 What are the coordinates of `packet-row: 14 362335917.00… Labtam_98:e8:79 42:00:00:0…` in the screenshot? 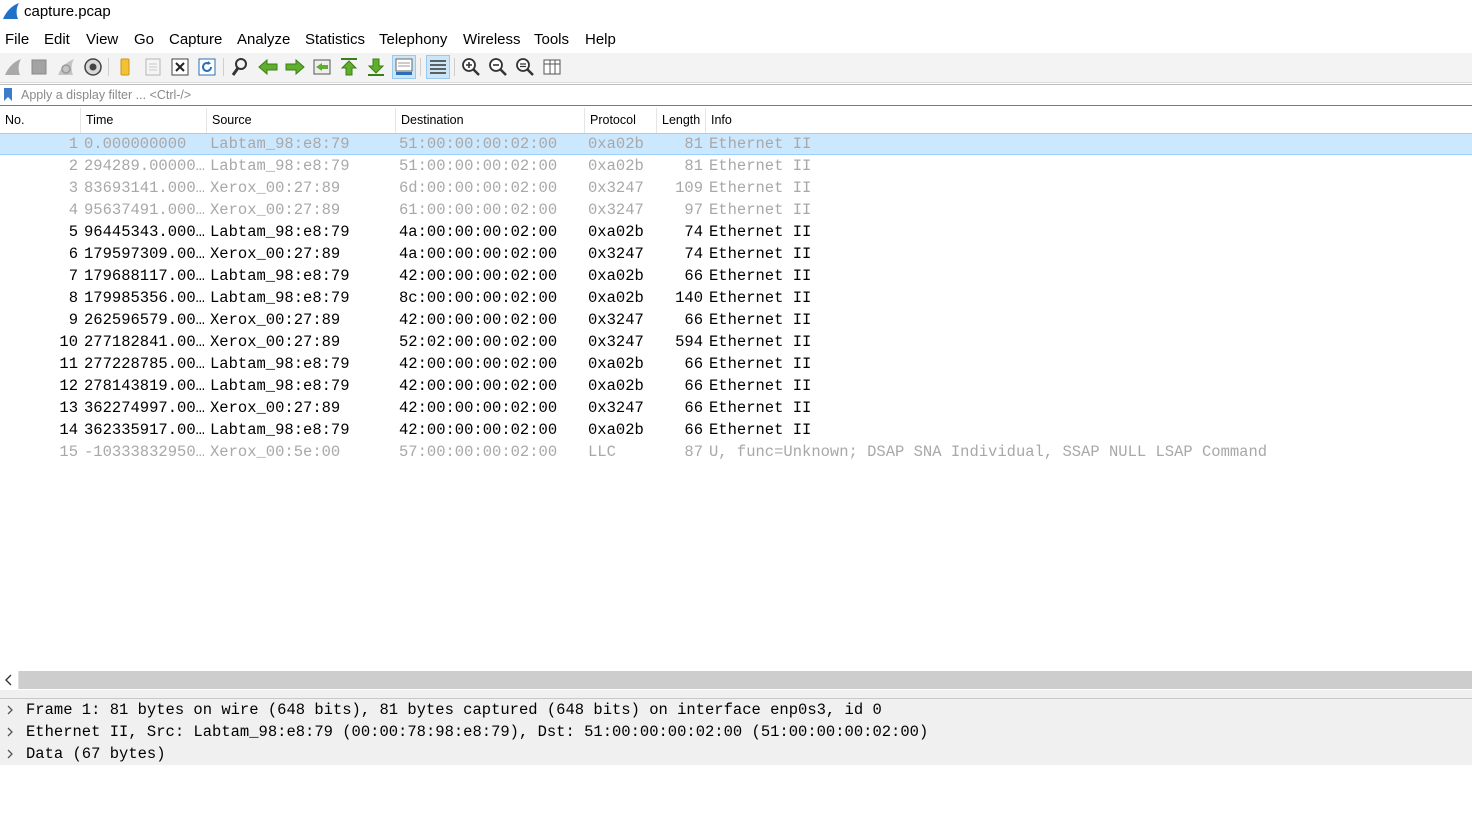 It's located at (736, 430).